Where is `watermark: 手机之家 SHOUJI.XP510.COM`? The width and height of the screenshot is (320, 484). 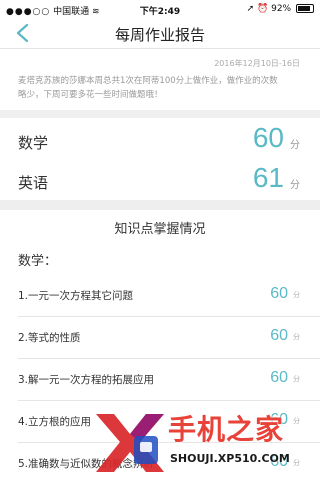
watermark: 手机之家 SHOUJI.XP510.COM is located at coordinates (205, 440).